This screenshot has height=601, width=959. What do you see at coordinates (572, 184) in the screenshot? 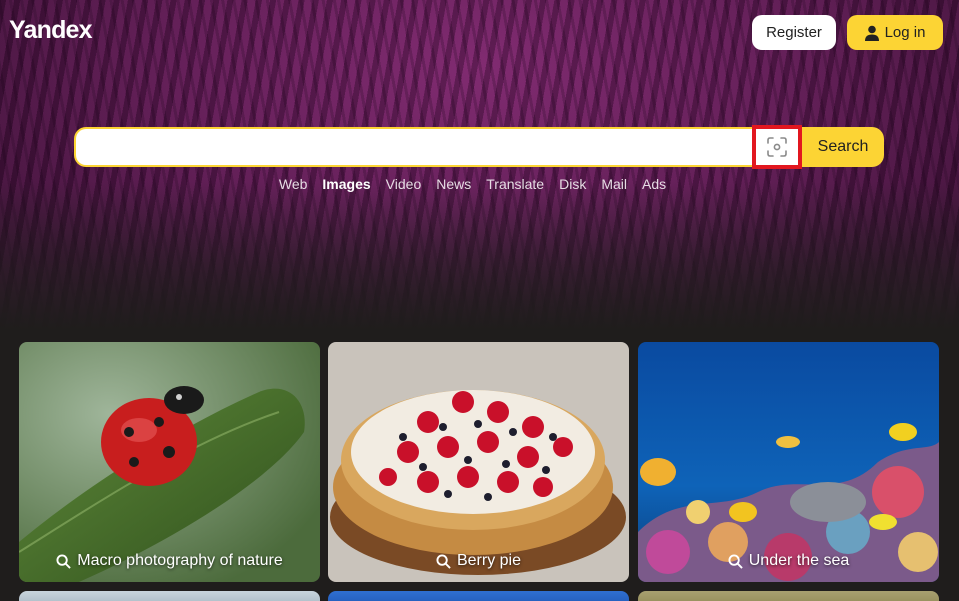
I see `nav-disk: Disk` at bounding box center [572, 184].